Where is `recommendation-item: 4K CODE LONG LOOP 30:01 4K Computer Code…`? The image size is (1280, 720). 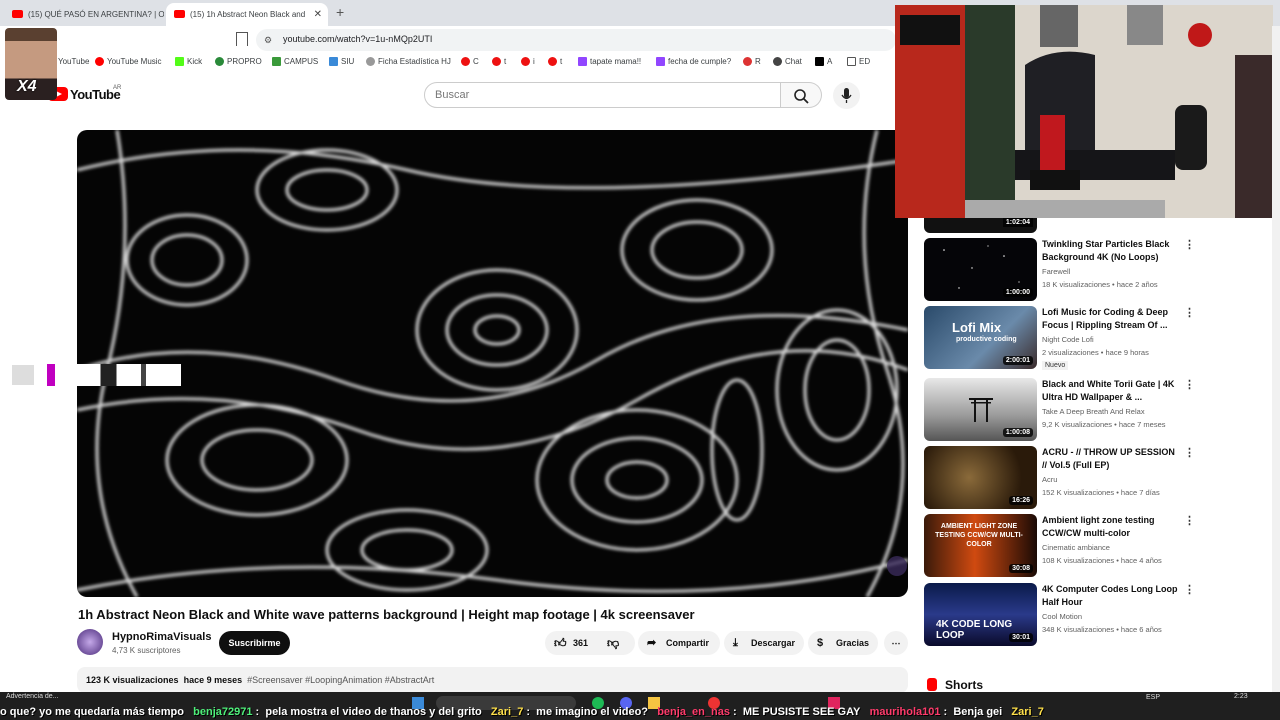
recommendation-item: 4K CODE LONG LOOP 30:01 4K Computer Code… is located at coordinates (1059, 615).